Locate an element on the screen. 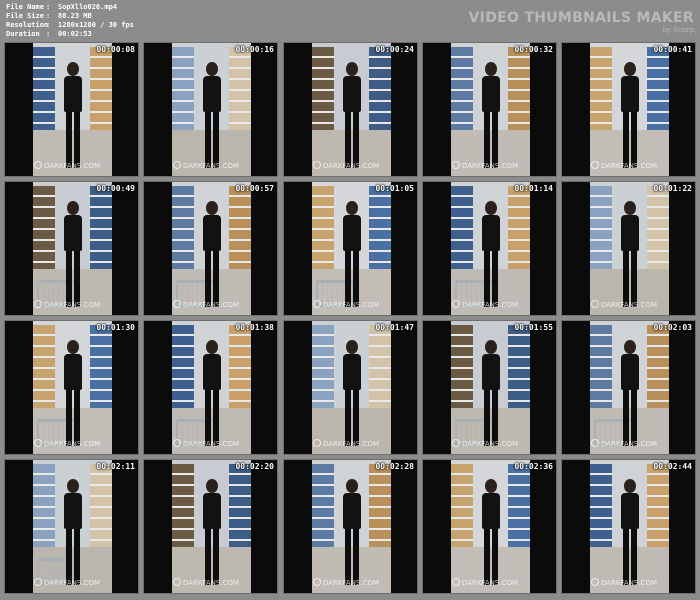  video-thumbnail: 00:01:22 DARKFANS.COM is located at coordinates (628, 248).